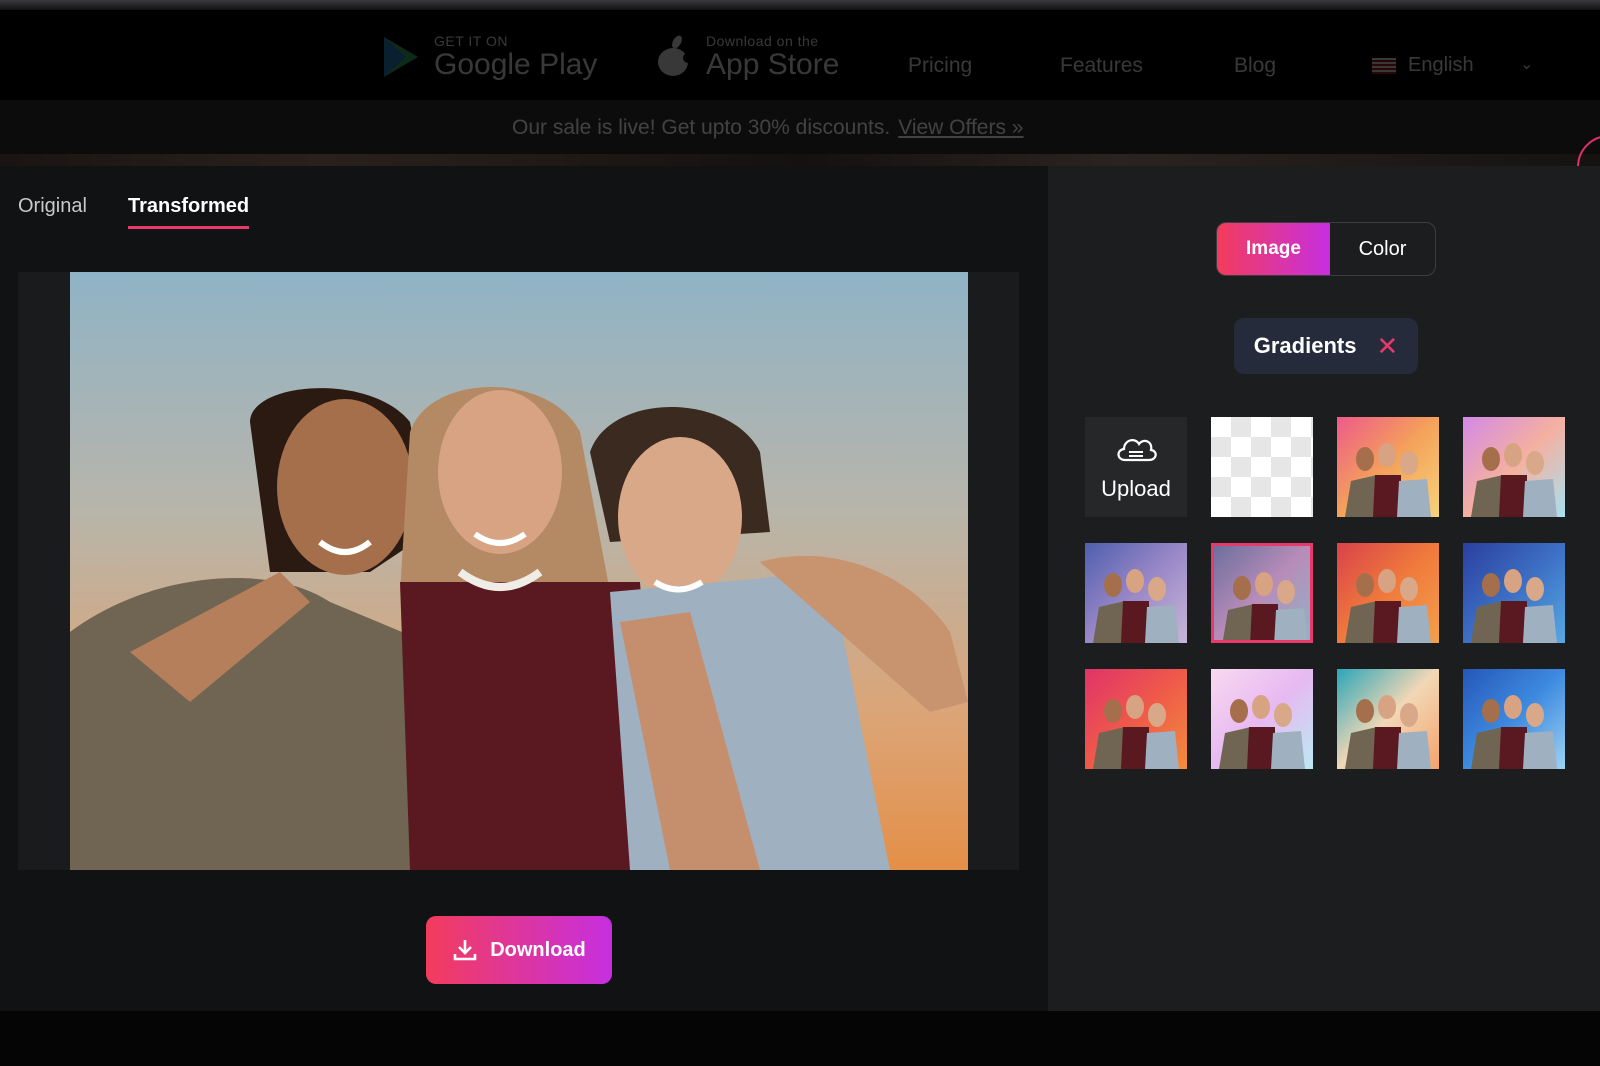 The image size is (1600, 1066). What do you see at coordinates (1136, 488) in the screenshot?
I see `upload-label: Upload` at bounding box center [1136, 488].